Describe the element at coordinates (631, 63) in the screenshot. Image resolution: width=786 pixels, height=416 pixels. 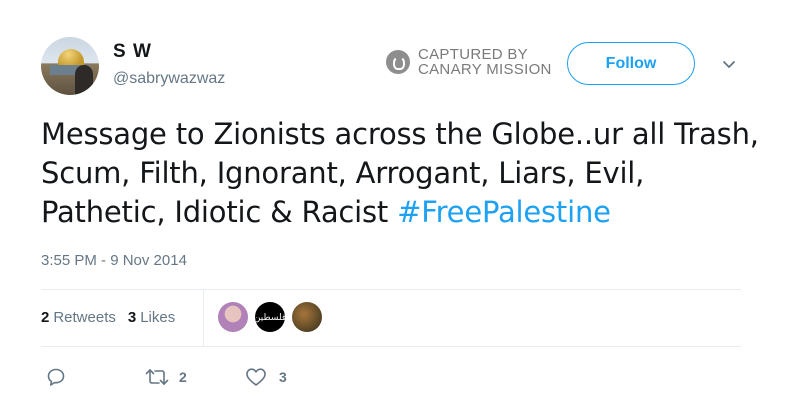
I see `follow-button: Follow` at that location.